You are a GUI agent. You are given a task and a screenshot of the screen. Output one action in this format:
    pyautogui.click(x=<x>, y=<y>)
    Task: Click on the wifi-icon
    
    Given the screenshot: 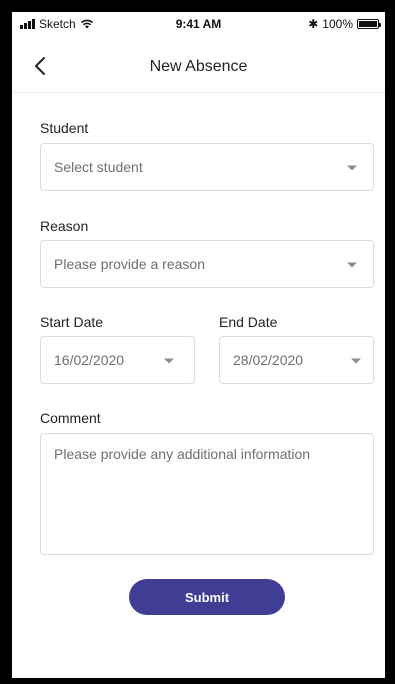 What is the action you would take?
    pyautogui.click(x=87, y=24)
    